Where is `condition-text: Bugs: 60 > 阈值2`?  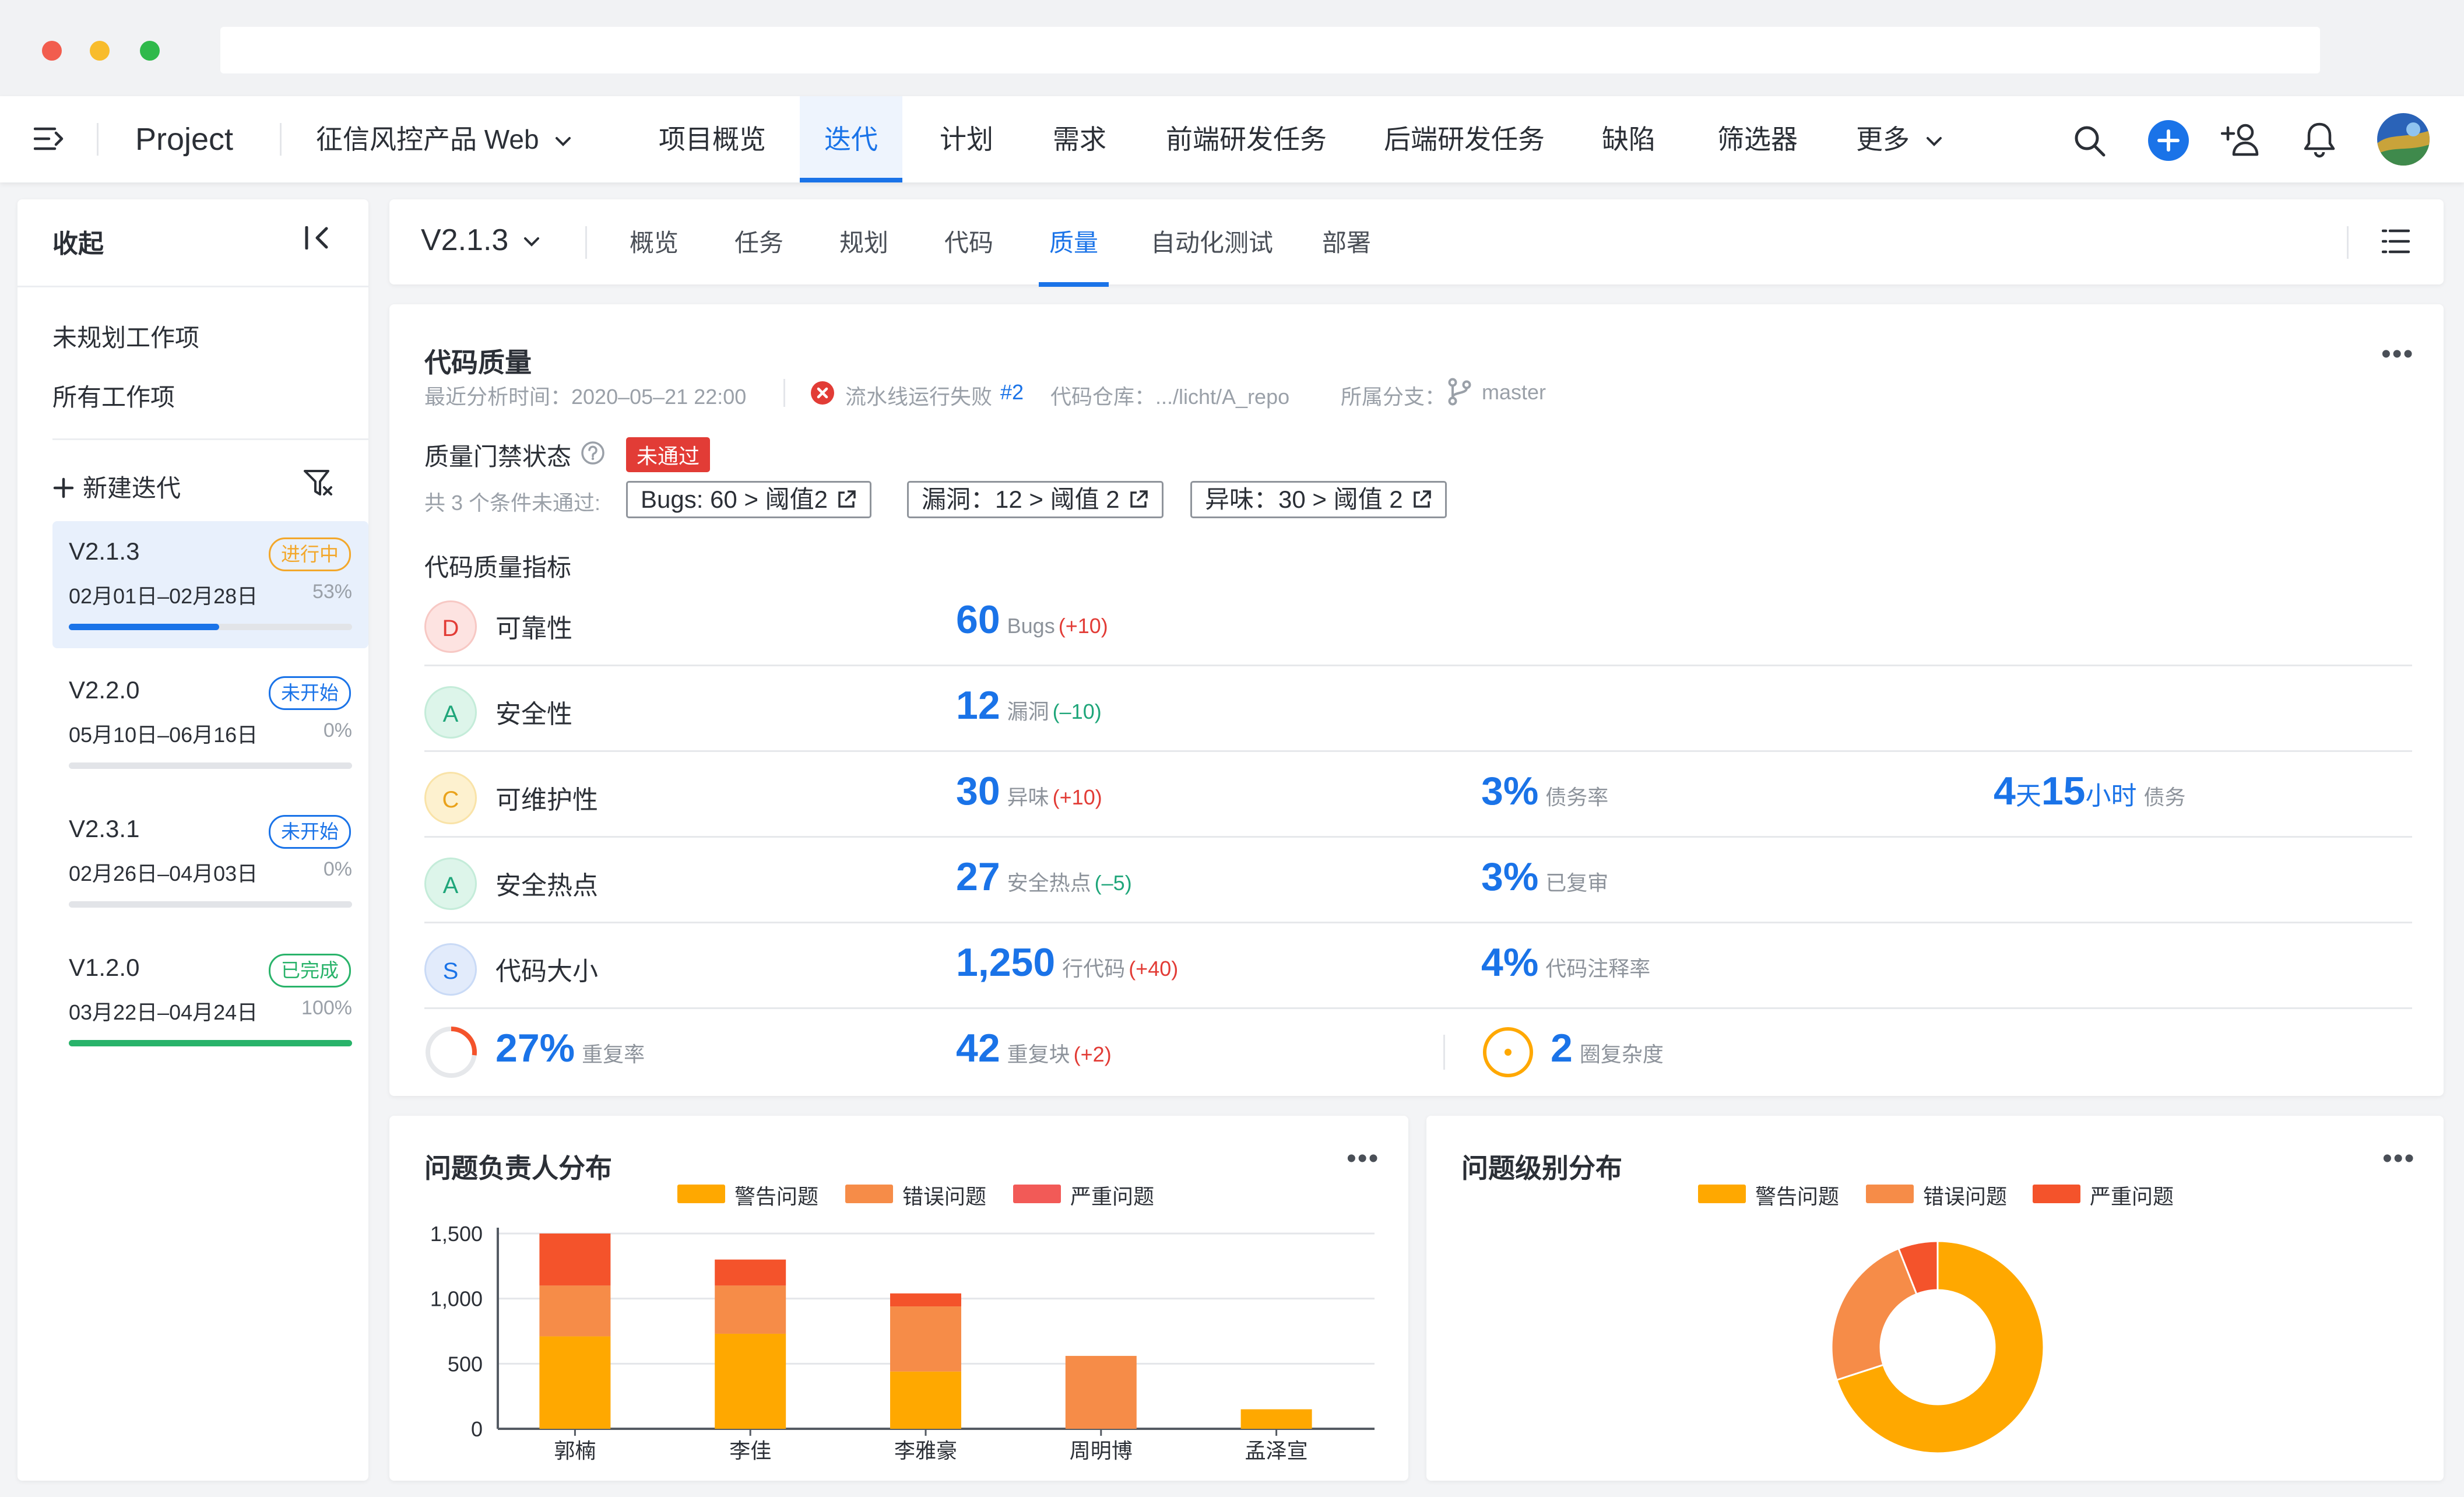
condition-text: Bugs: 60 > 阈值2 is located at coordinates (734, 500).